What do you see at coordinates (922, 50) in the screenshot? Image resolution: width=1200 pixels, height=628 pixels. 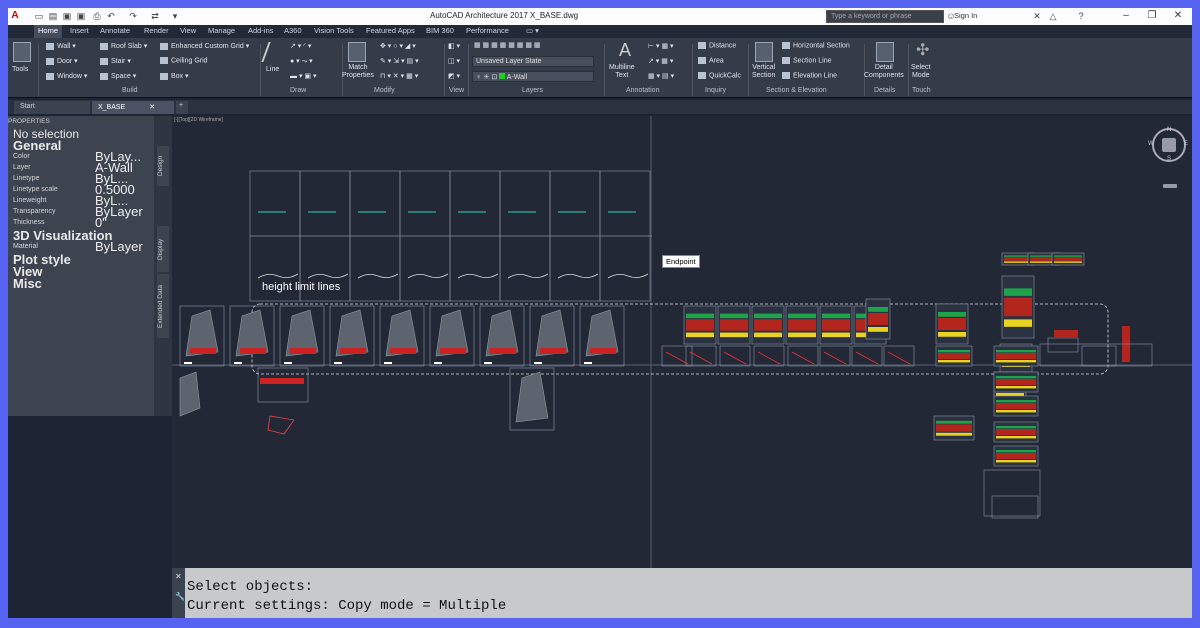 I see `select-mode-icon: ✣` at bounding box center [922, 50].